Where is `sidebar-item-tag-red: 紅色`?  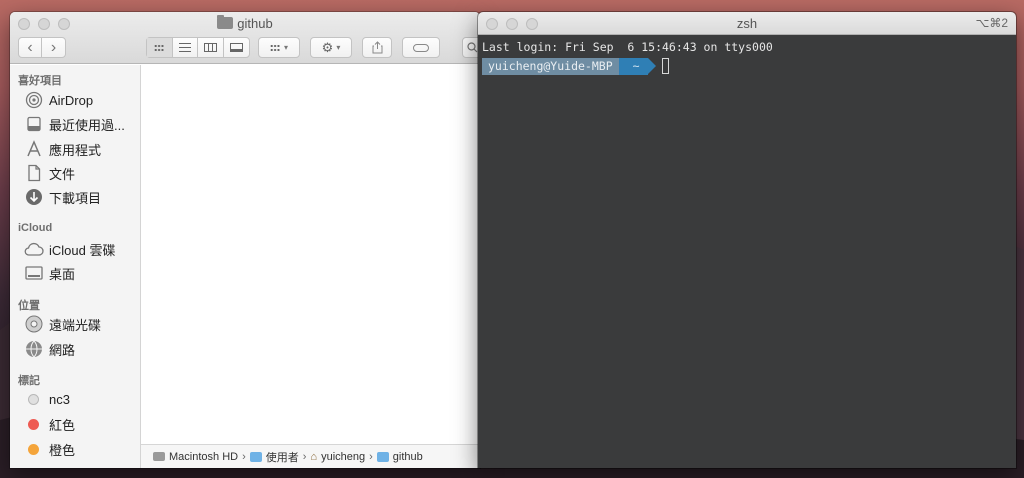 sidebar-item-tag-red: 紅色 is located at coordinates (49, 424).